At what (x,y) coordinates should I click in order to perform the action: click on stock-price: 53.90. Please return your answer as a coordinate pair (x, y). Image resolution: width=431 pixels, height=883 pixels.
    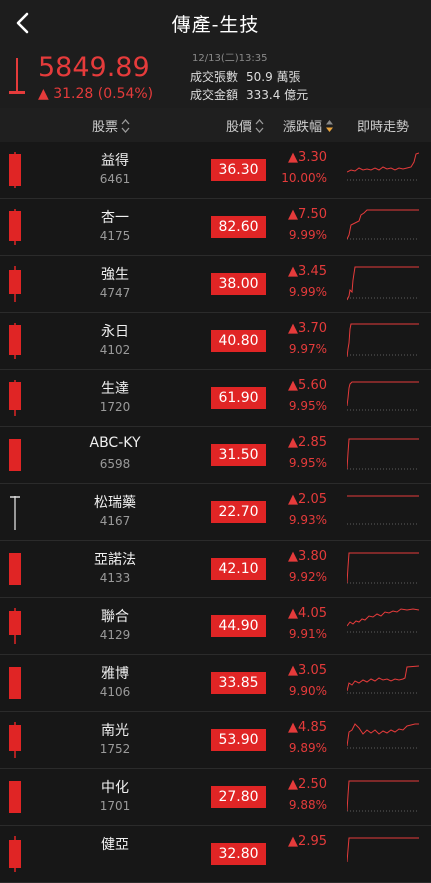
    Looking at the image, I should click on (238, 740).